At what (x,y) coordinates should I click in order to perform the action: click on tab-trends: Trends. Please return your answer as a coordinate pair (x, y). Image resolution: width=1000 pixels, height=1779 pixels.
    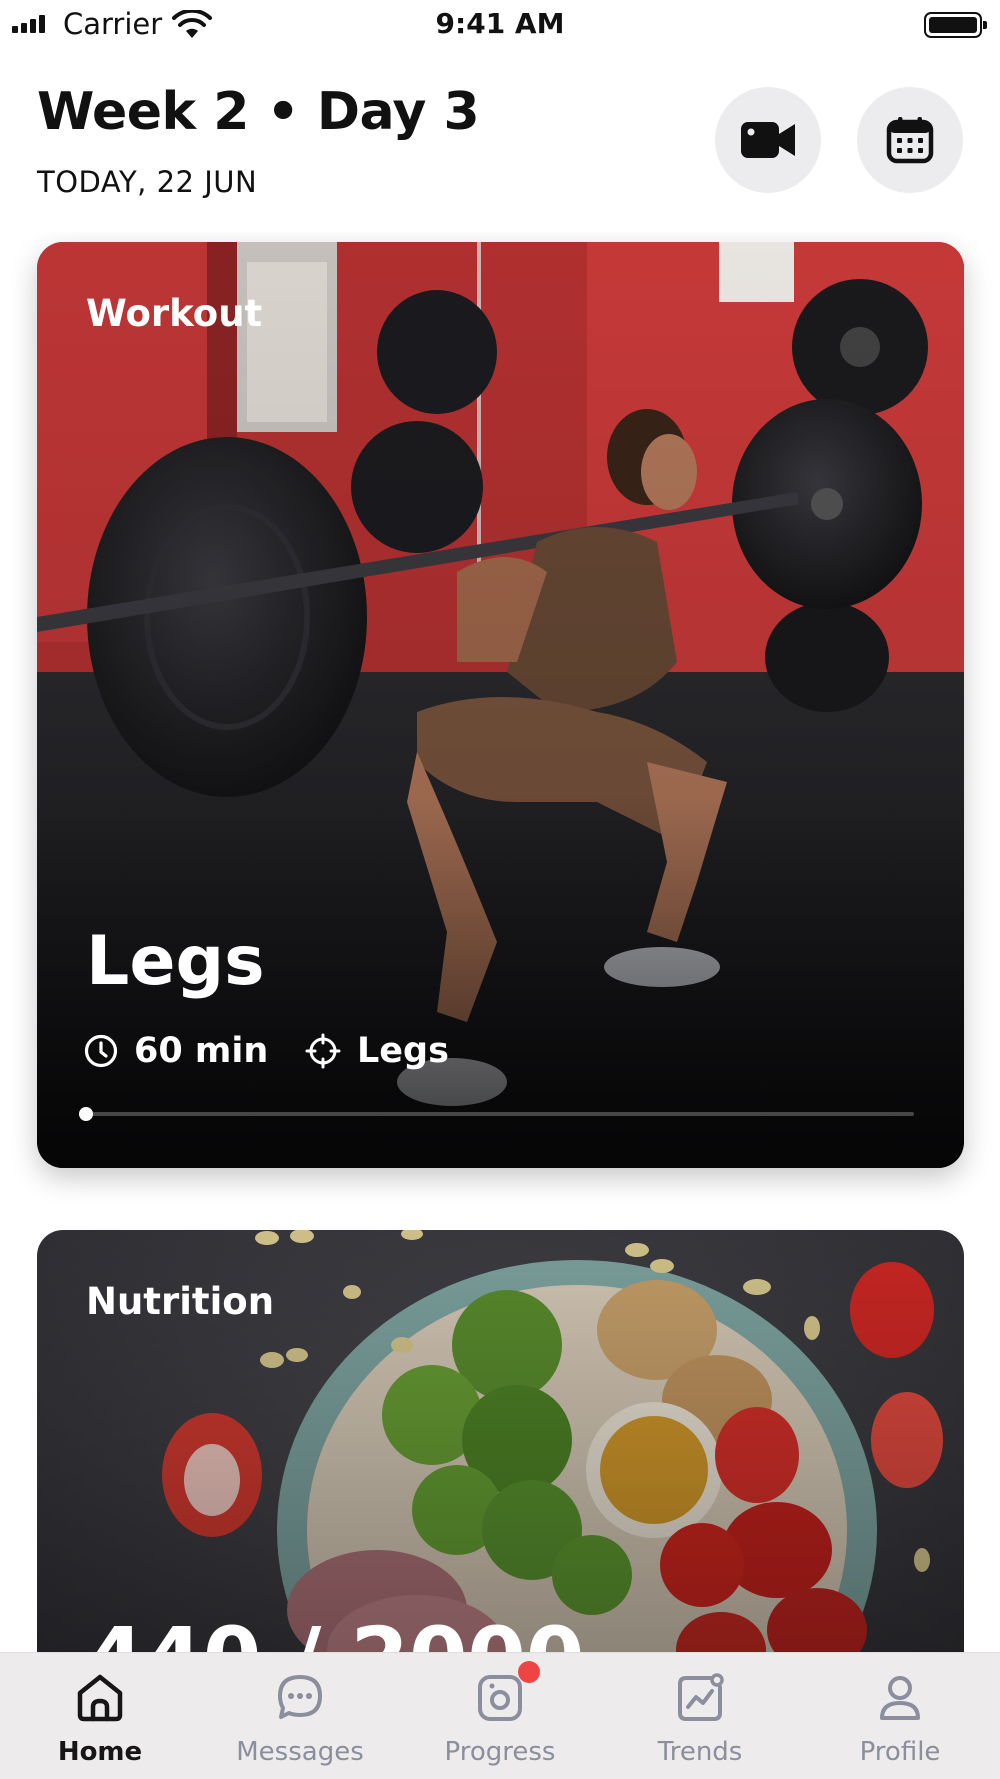
    Looking at the image, I should click on (700, 1716).